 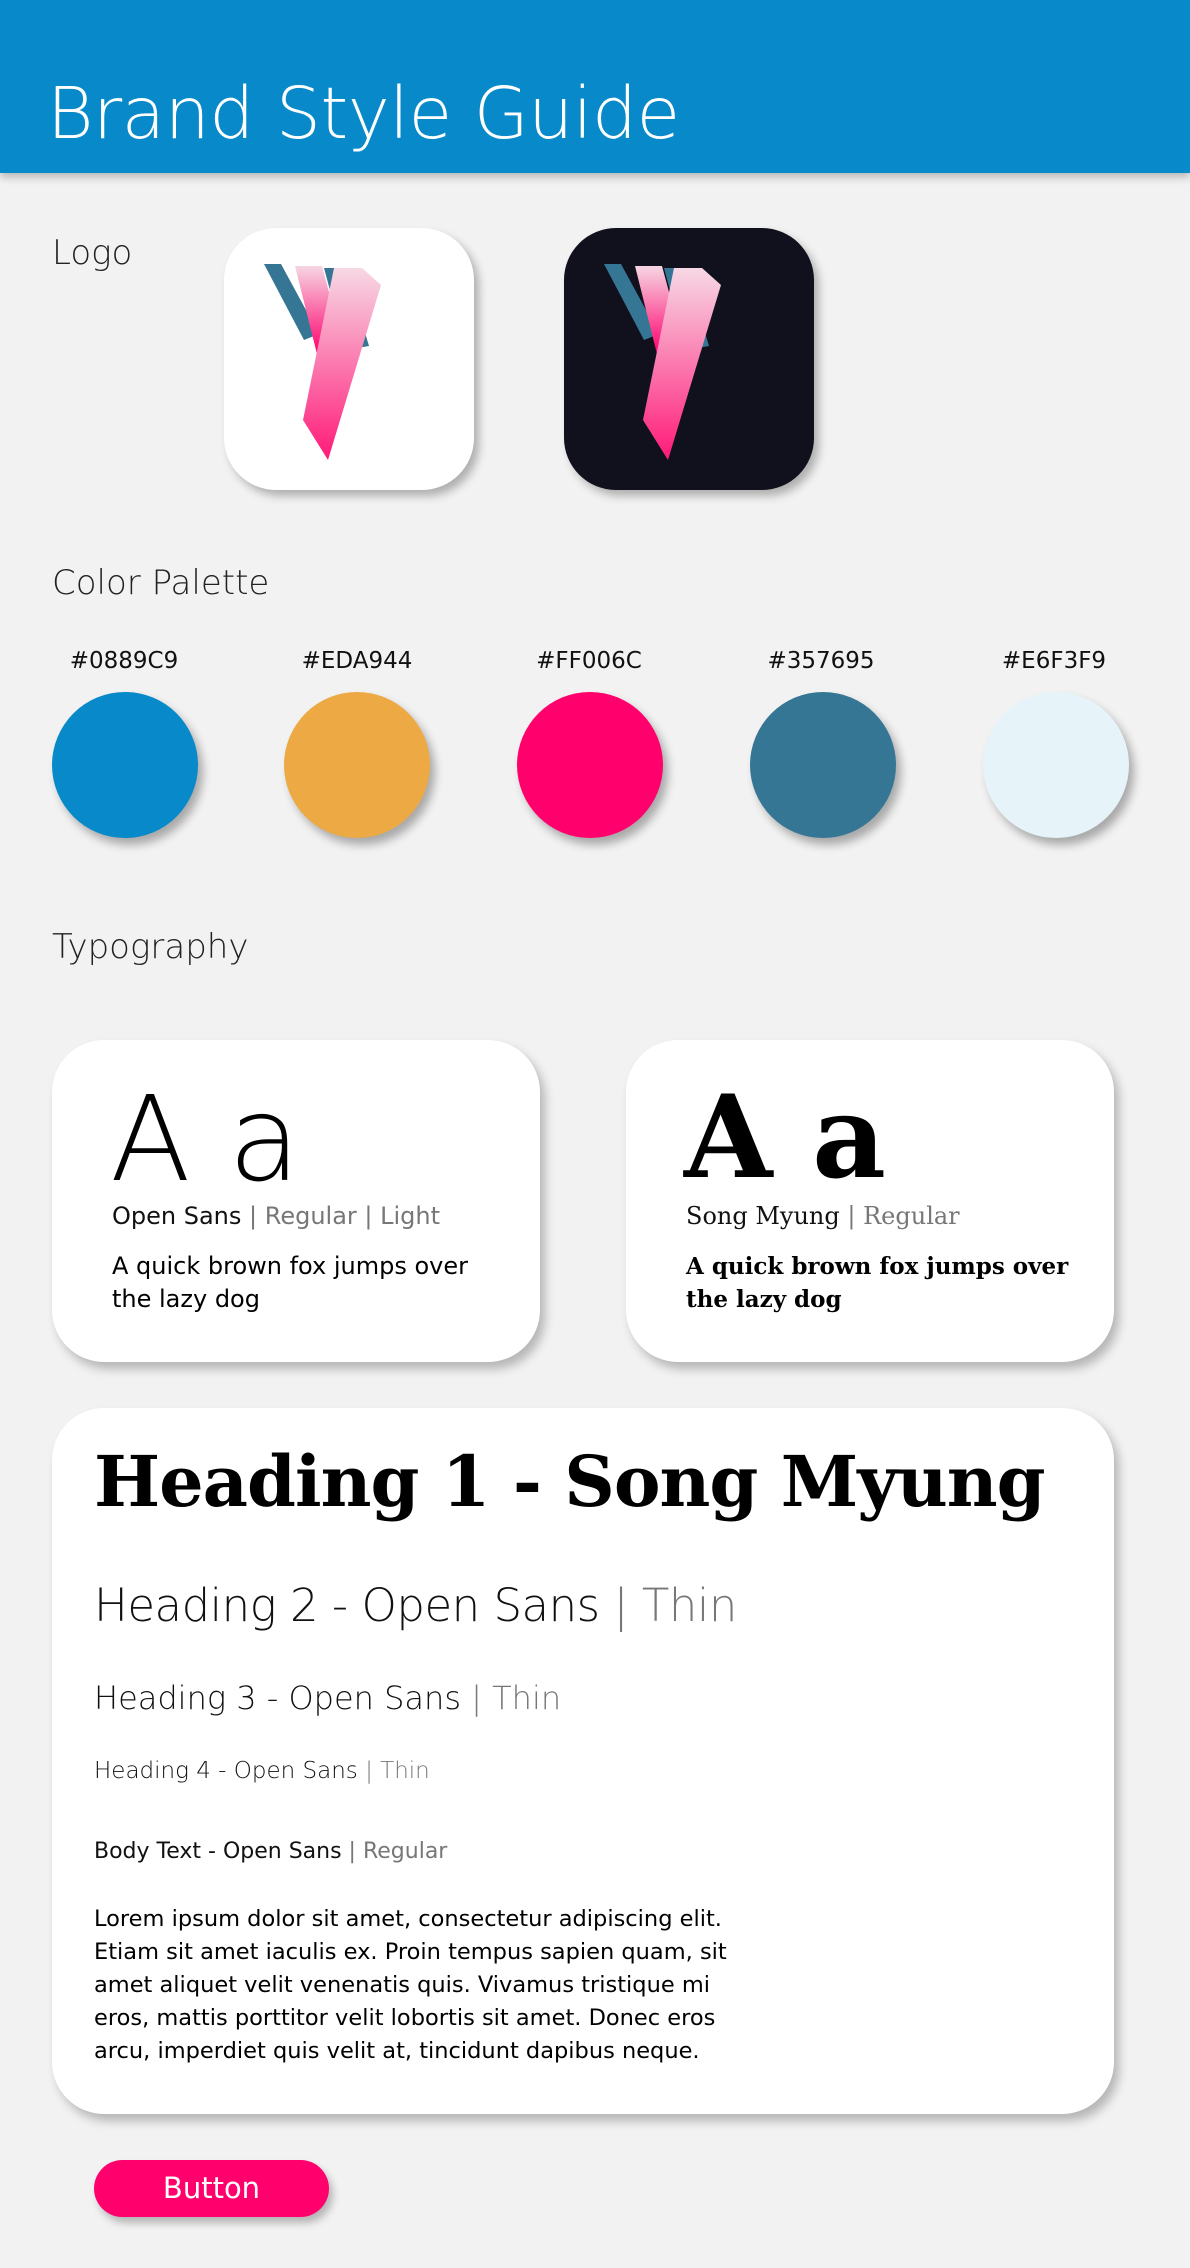 I want to click on heading-1-sample: Heading 1 - Song Myung, so click(x=570, y=1481).